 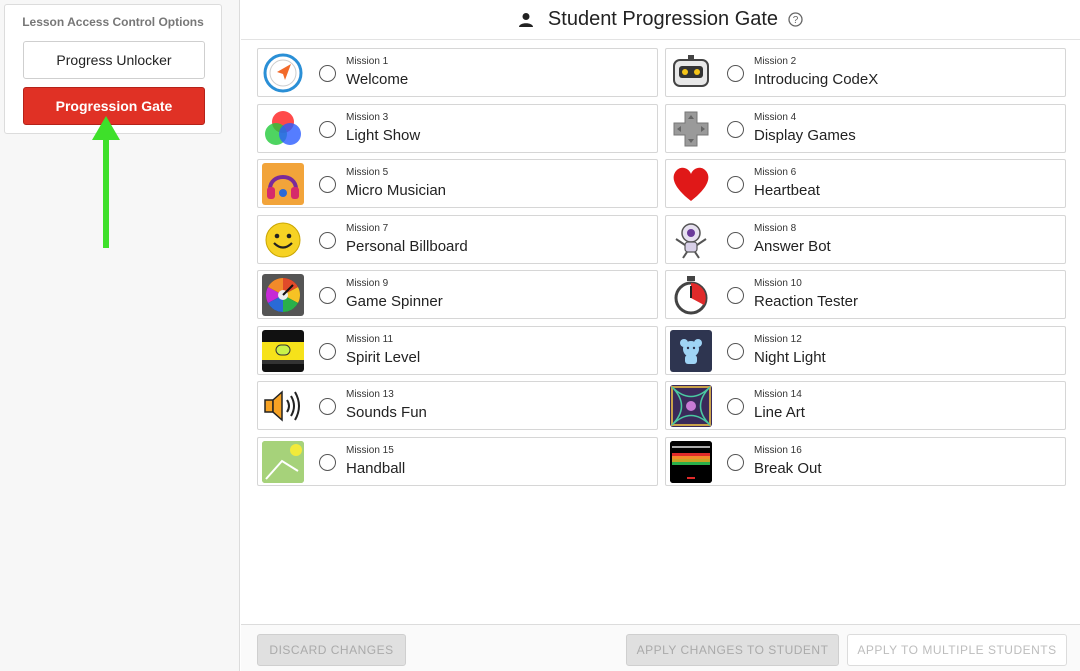 What do you see at coordinates (367, 61) in the screenshot?
I see `mission-number: Mission 1` at bounding box center [367, 61].